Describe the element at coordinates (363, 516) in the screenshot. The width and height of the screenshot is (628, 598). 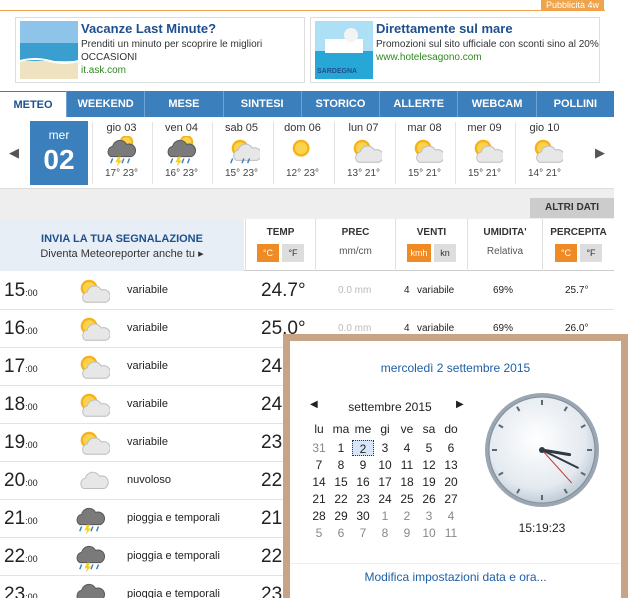
I see `calendar-day: 30` at that location.